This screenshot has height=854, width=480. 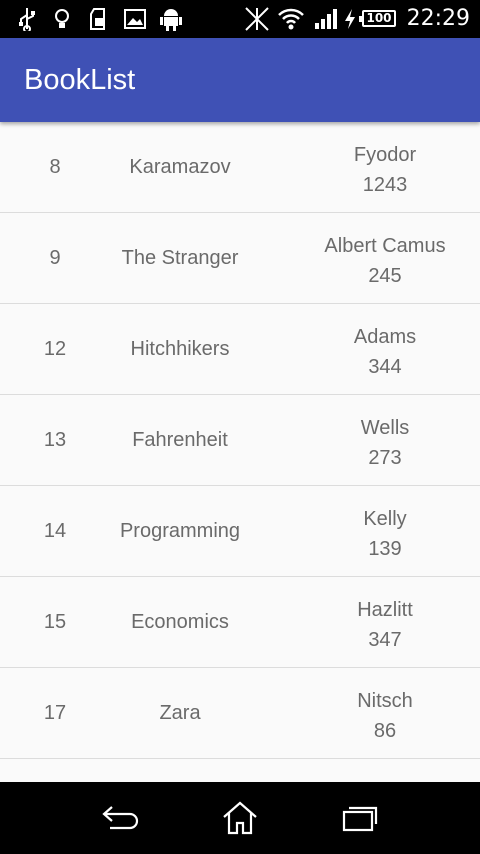 What do you see at coordinates (180, 167) in the screenshot?
I see `book-title: Karamazov` at bounding box center [180, 167].